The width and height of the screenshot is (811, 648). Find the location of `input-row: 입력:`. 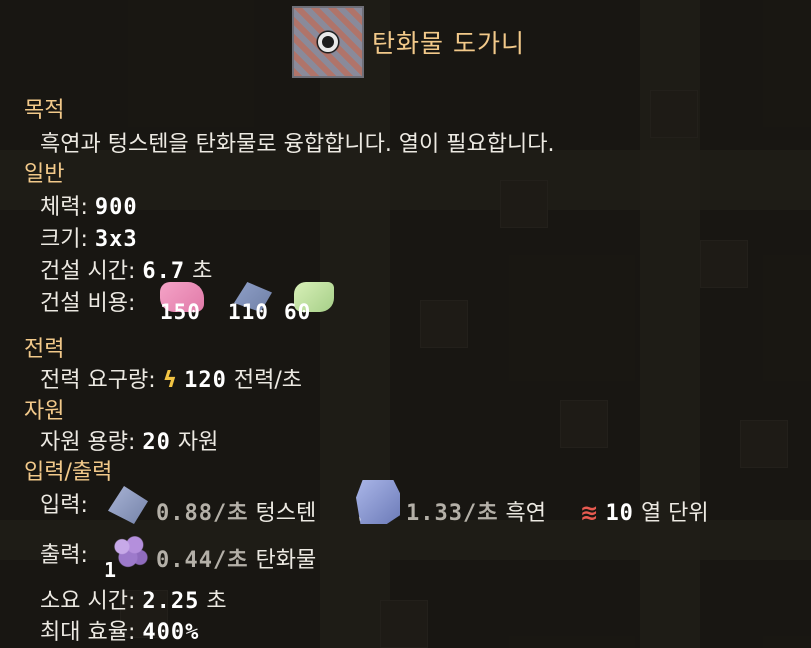

input-row: 입력: is located at coordinates (64, 503).